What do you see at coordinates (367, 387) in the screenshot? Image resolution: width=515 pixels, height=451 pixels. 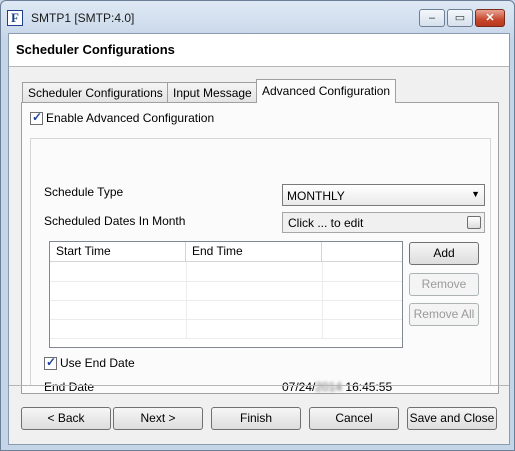 I see `end-date-time: 16:45:55` at bounding box center [367, 387].